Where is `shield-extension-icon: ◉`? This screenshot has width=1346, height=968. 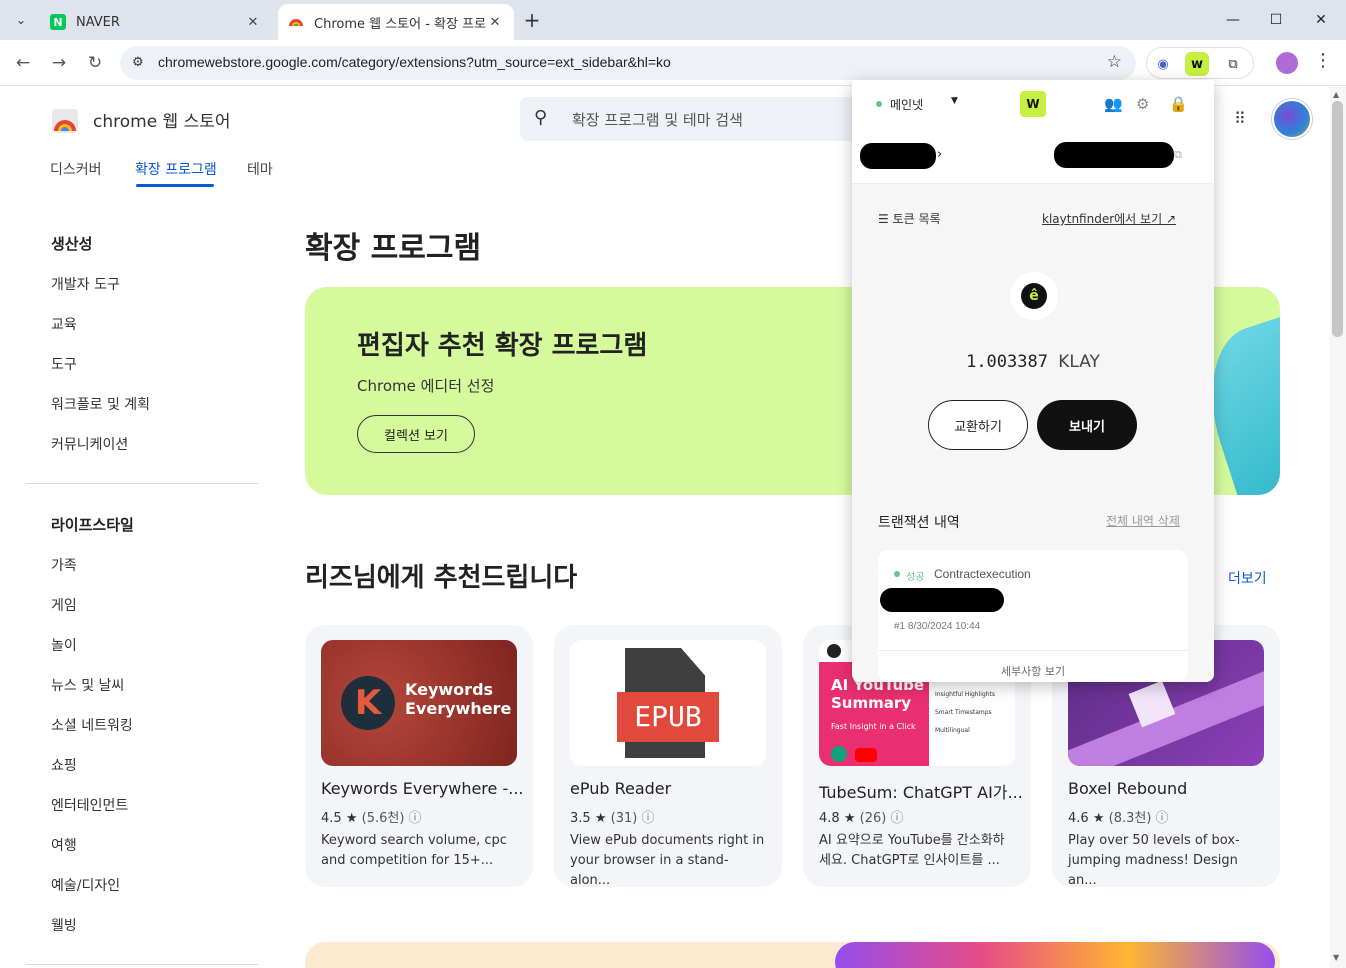 shield-extension-icon: ◉ is located at coordinates (1163, 64).